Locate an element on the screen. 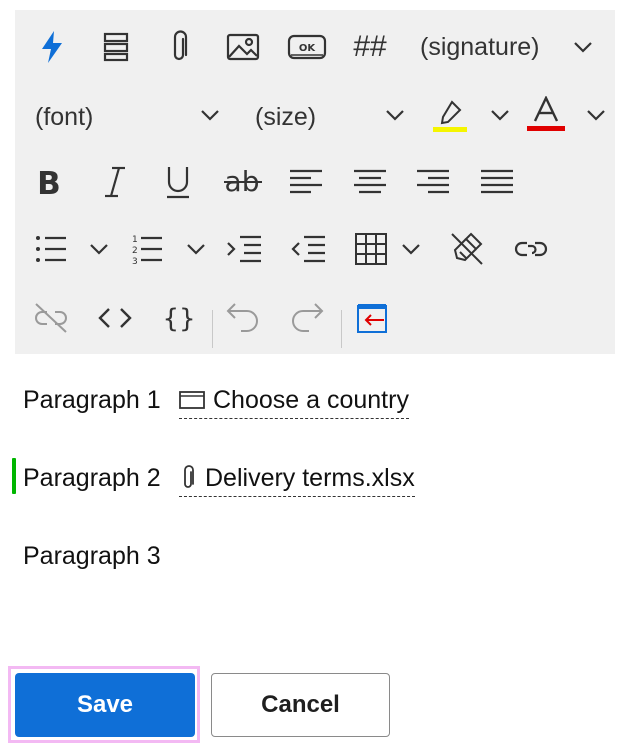  font-label: (font) is located at coordinates (64, 117).